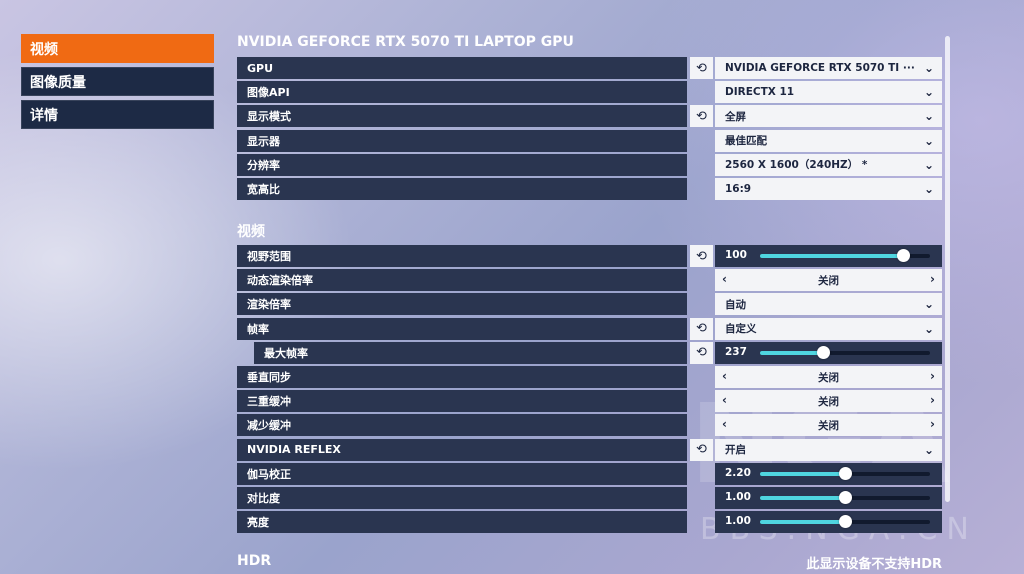  I want to click on setting-slider: 100, so click(828, 256).